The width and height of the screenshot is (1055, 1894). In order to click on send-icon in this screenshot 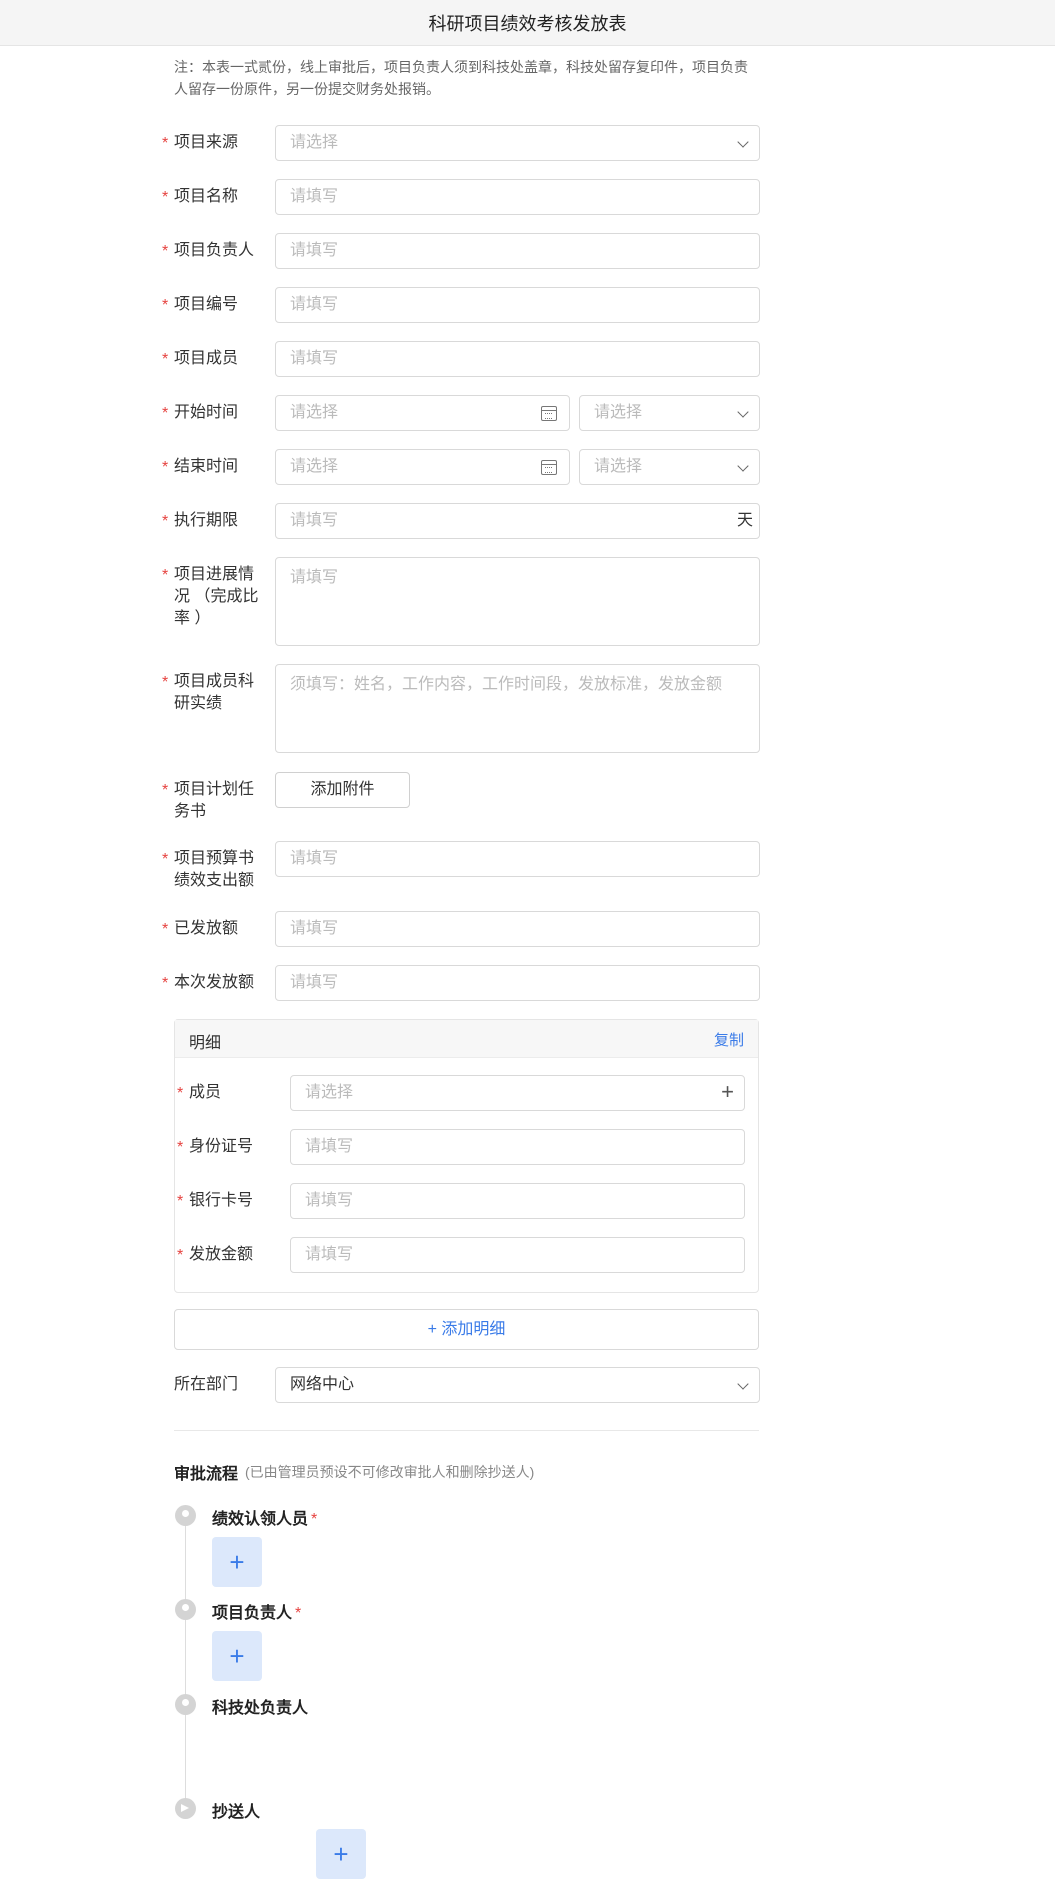, I will do `click(185, 1808)`.